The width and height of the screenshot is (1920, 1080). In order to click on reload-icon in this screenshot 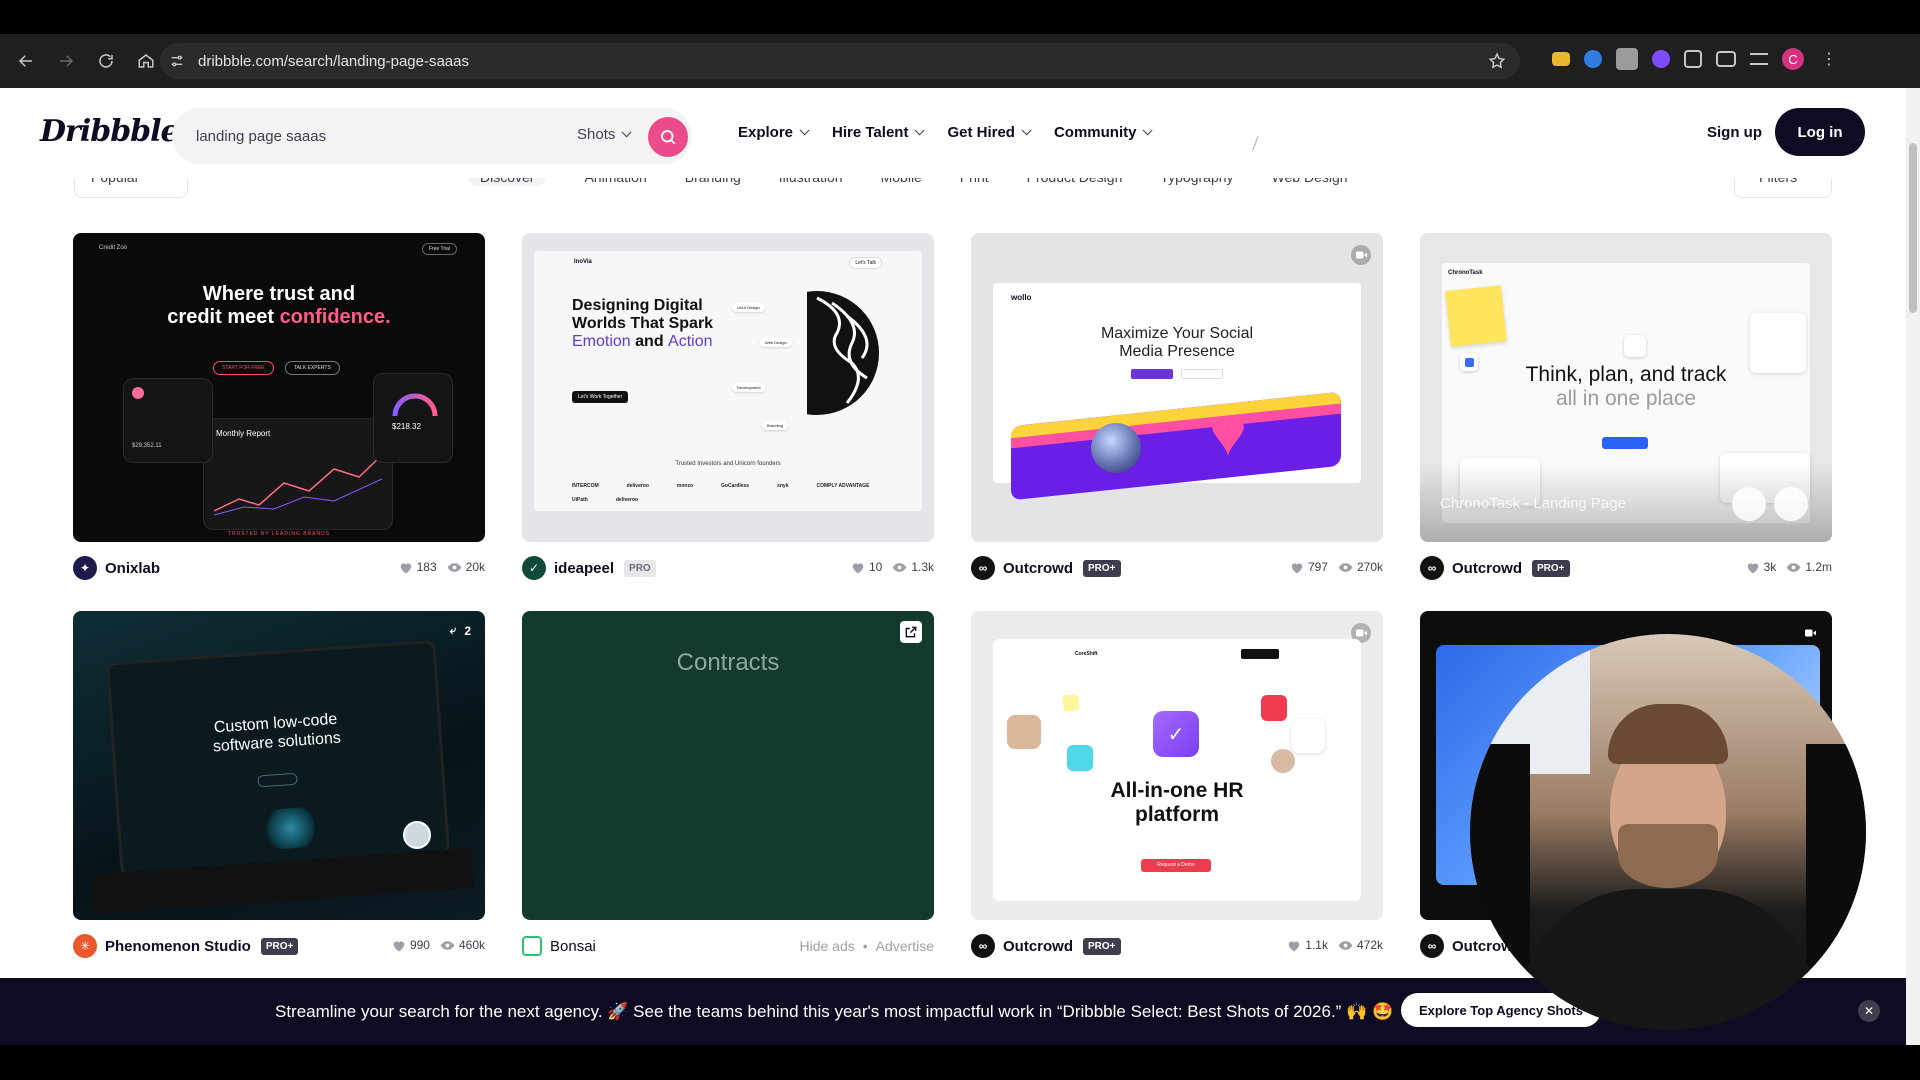, I will do `click(106, 61)`.